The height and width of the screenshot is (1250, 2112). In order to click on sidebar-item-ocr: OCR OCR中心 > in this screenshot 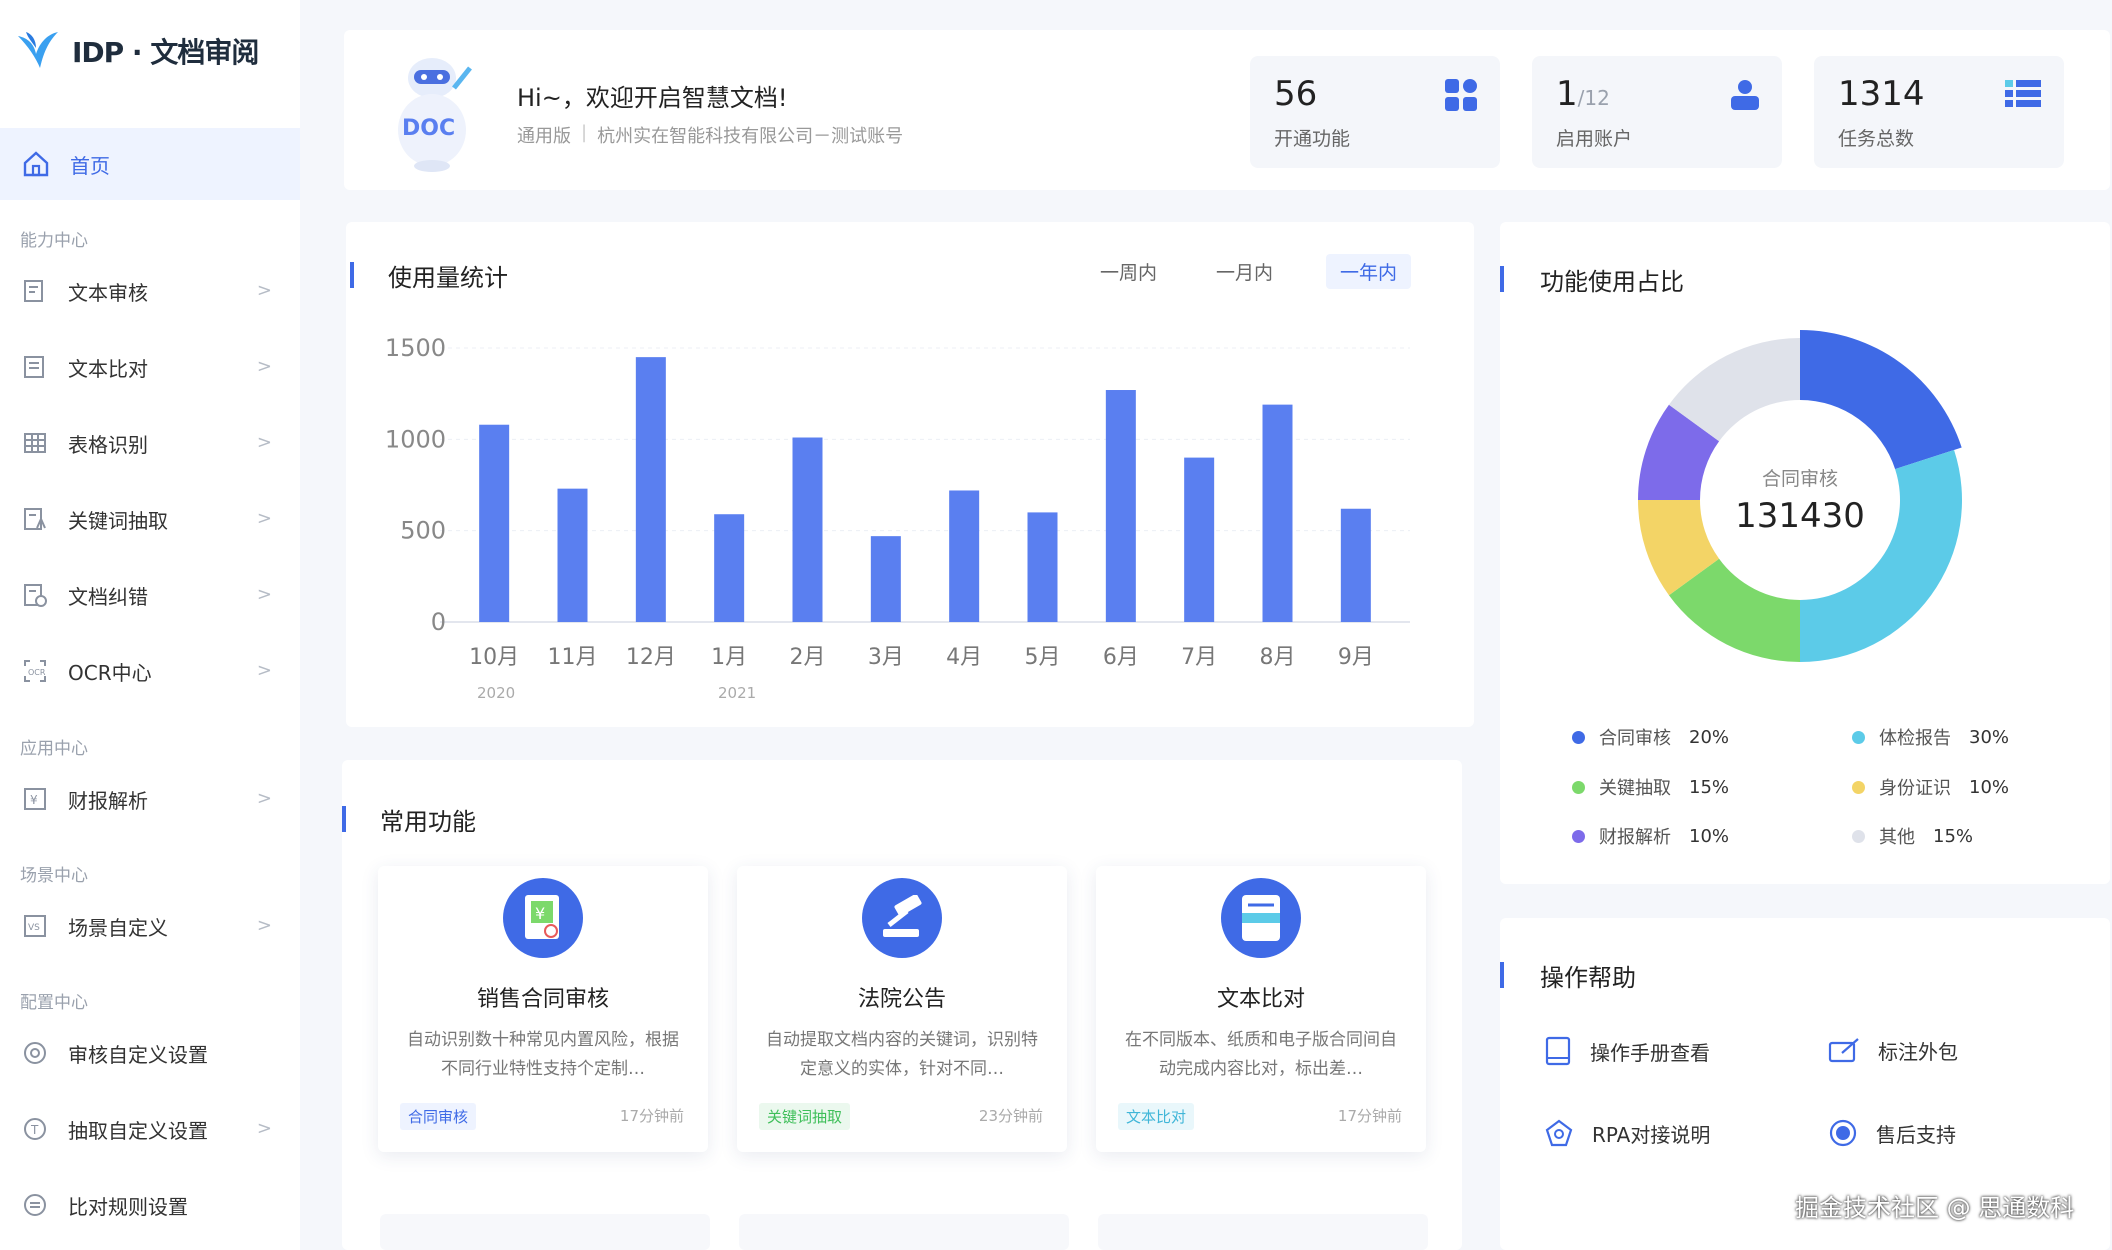, I will do `click(150, 671)`.